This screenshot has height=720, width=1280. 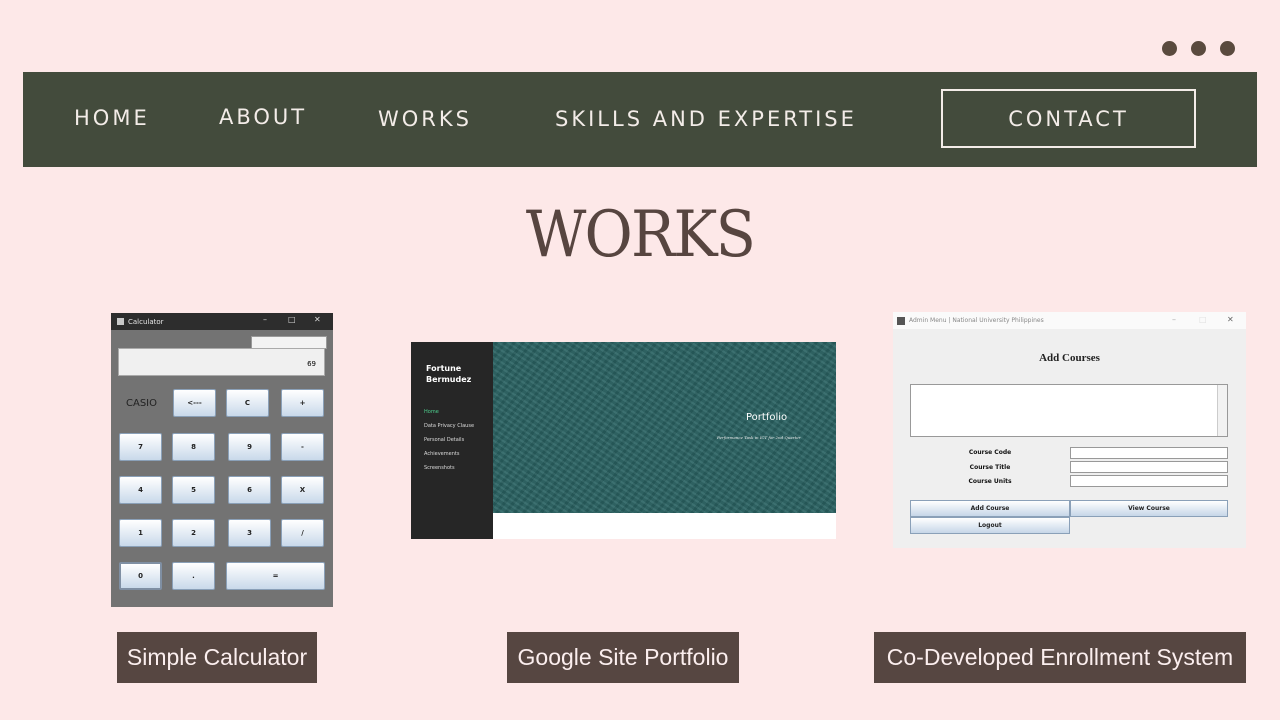 I want to click on calculator-display: 69, so click(x=221, y=362).